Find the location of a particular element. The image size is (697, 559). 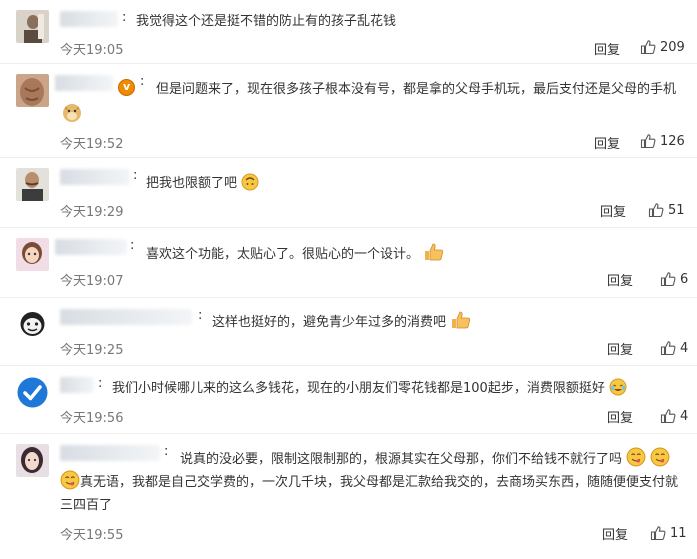

vip-badge-icon: v is located at coordinates (126, 87).